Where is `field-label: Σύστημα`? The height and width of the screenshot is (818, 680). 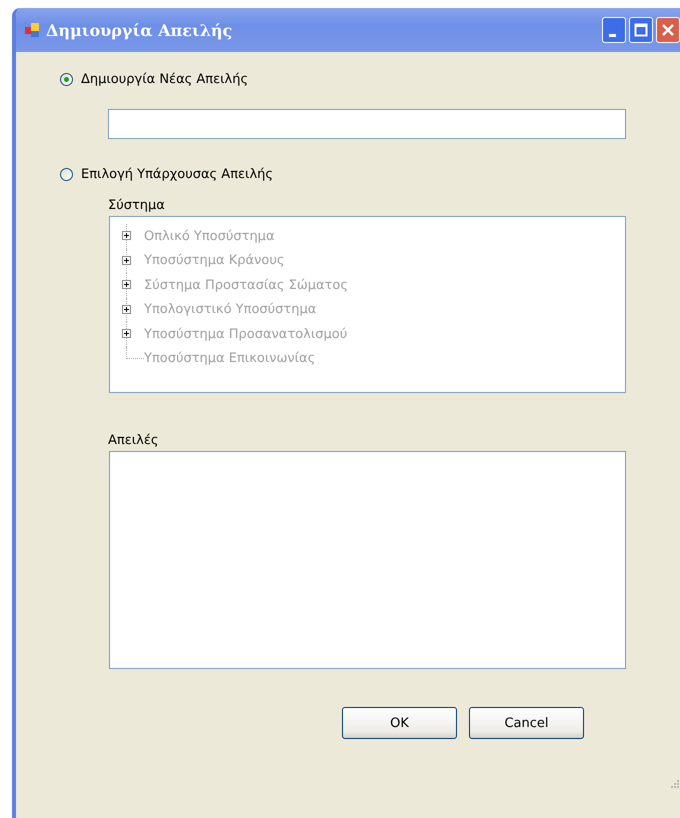
field-label: Σύστημα is located at coordinates (137, 205).